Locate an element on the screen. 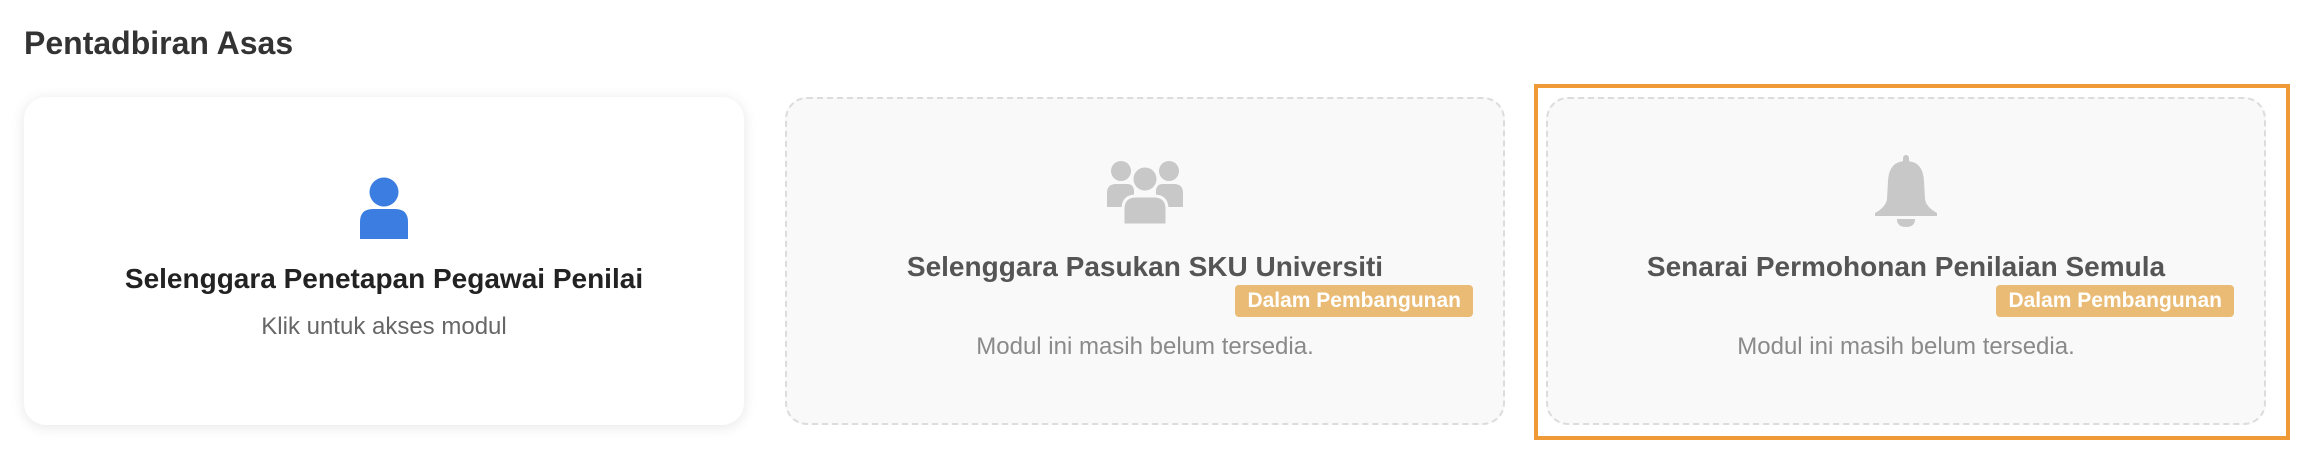  bell-icon is located at coordinates (1906, 193).